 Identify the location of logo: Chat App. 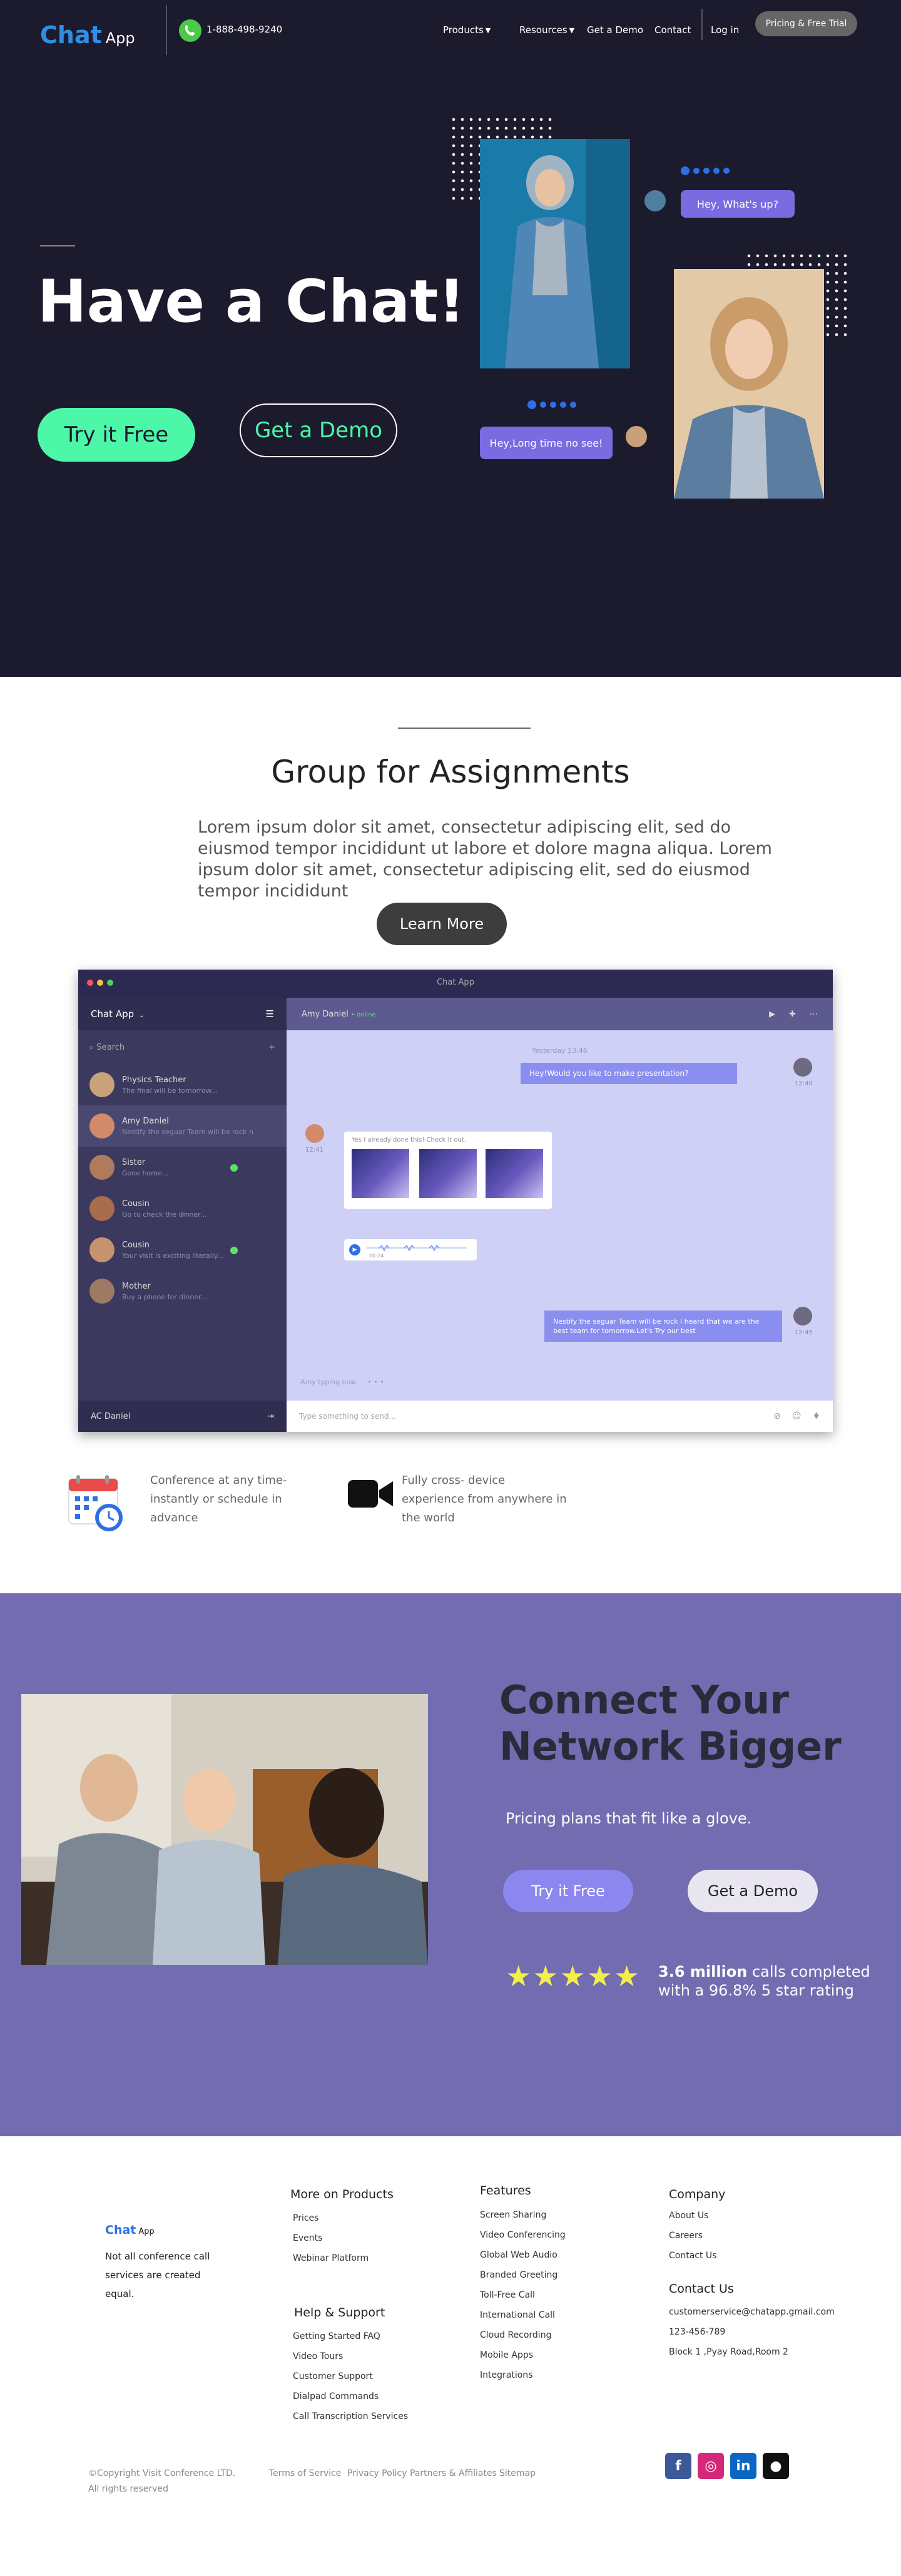
(87, 35).